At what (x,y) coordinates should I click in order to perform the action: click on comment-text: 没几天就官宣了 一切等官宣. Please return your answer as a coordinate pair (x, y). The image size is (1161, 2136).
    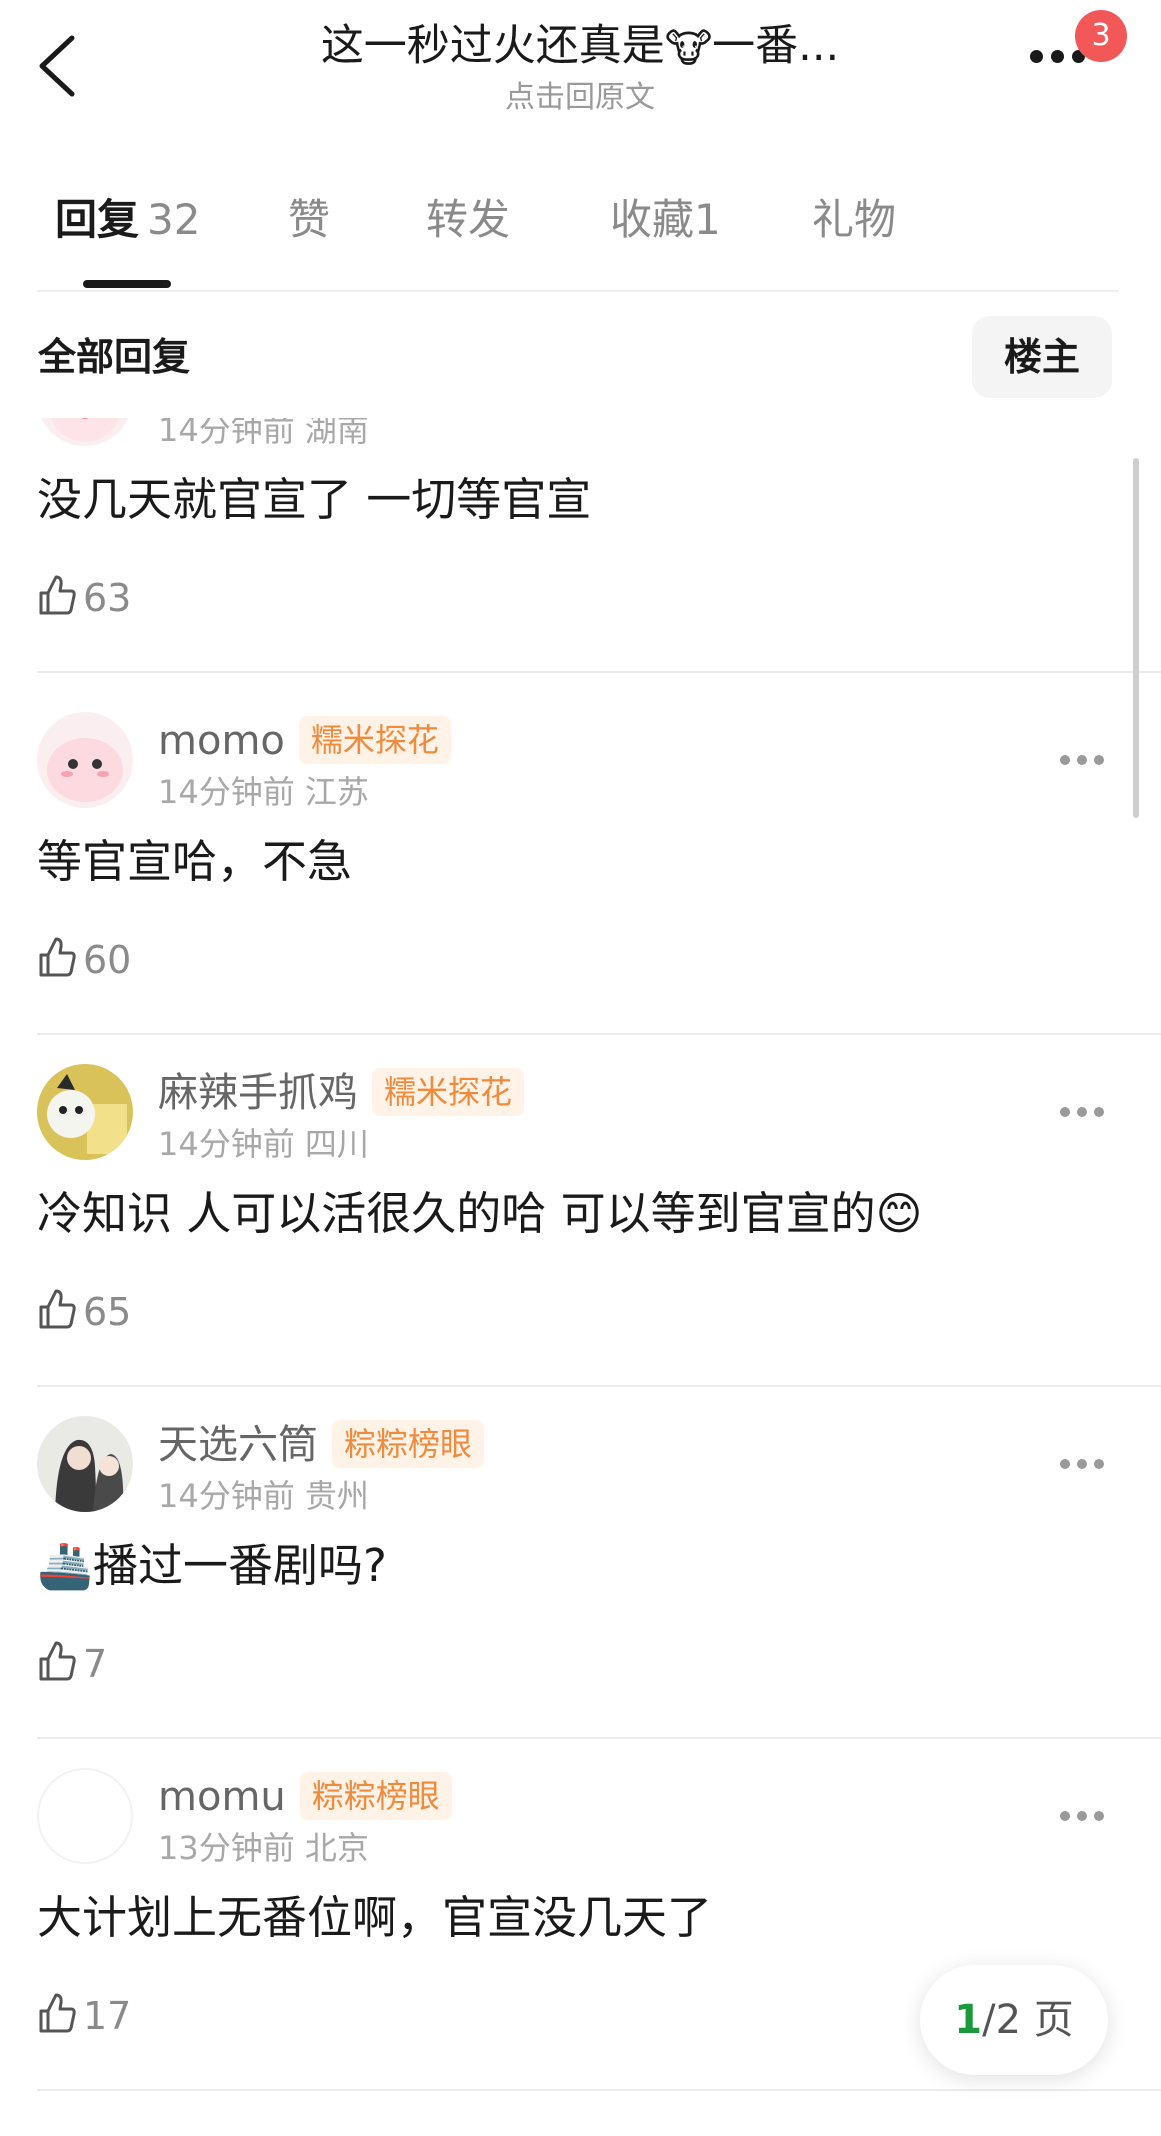
    Looking at the image, I should click on (314, 499).